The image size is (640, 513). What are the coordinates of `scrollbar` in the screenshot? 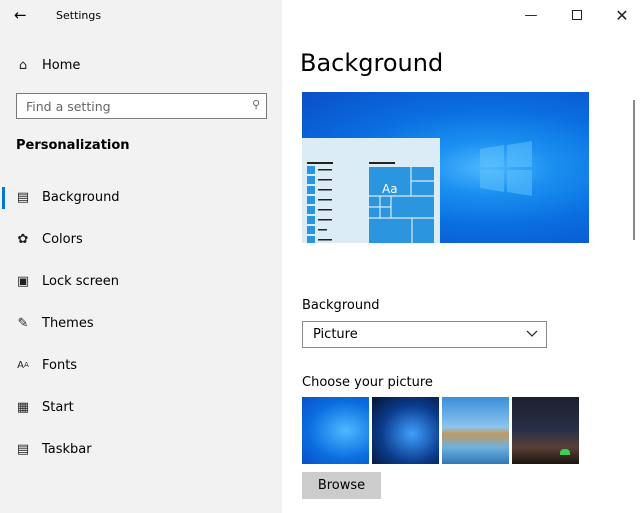 It's located at (634, 170).